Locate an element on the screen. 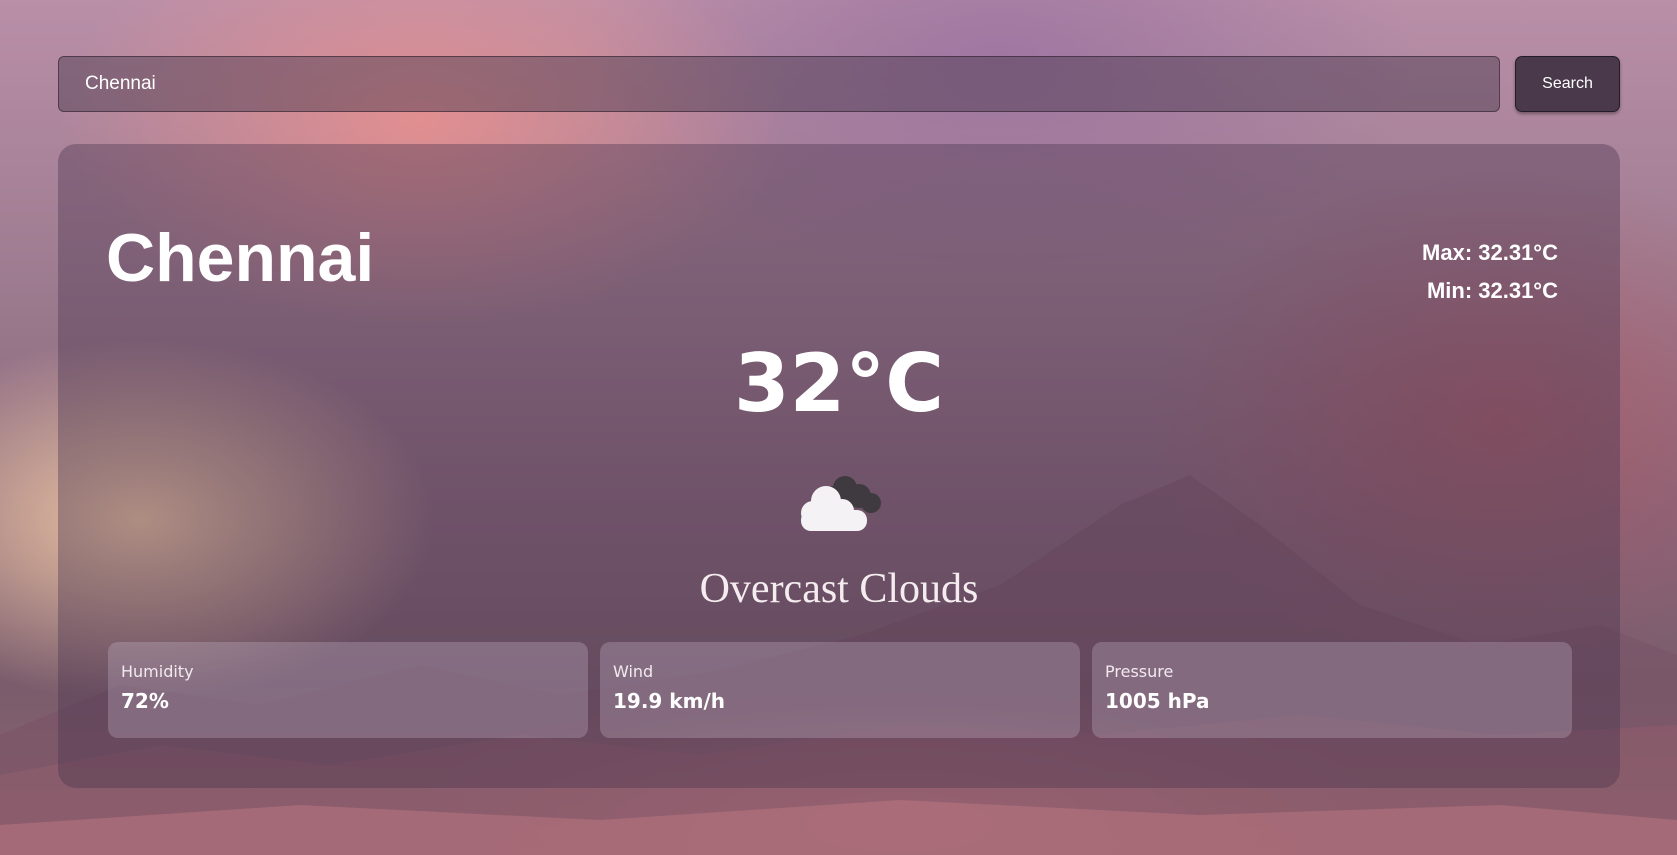 Image resolution: width=1677 pixels, height=855 pixels. min-temperature: Min: 32.31°C is located at coordinates (1492, 290).